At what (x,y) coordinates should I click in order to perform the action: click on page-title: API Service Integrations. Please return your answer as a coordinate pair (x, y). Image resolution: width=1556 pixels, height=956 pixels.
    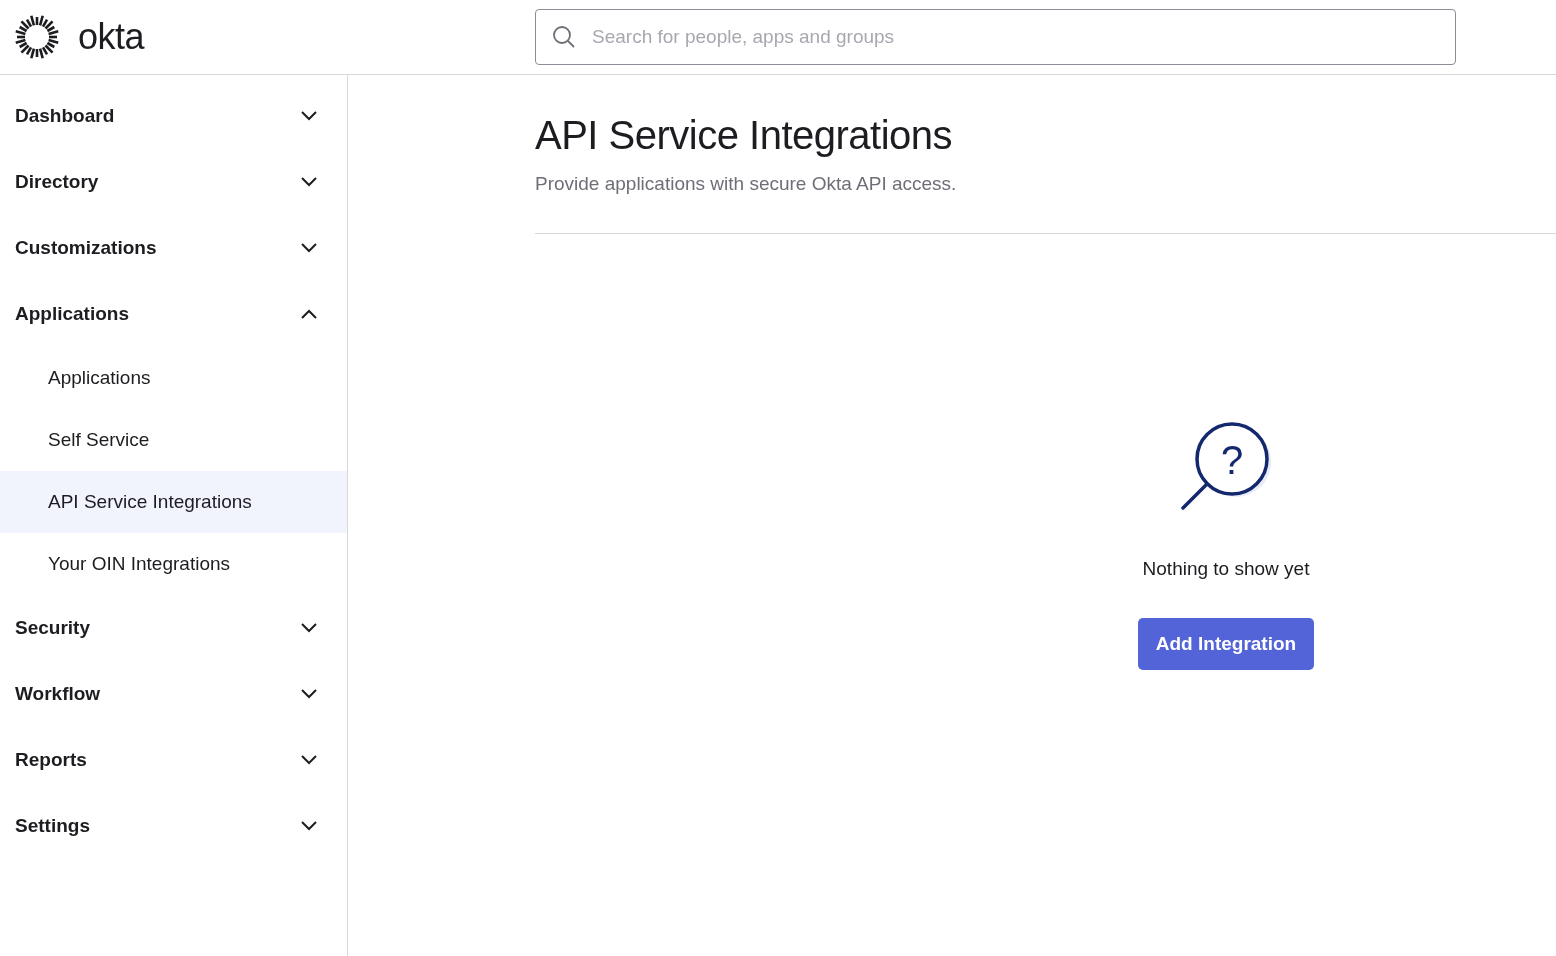
    Looking at the image, I should click on (744, 135).